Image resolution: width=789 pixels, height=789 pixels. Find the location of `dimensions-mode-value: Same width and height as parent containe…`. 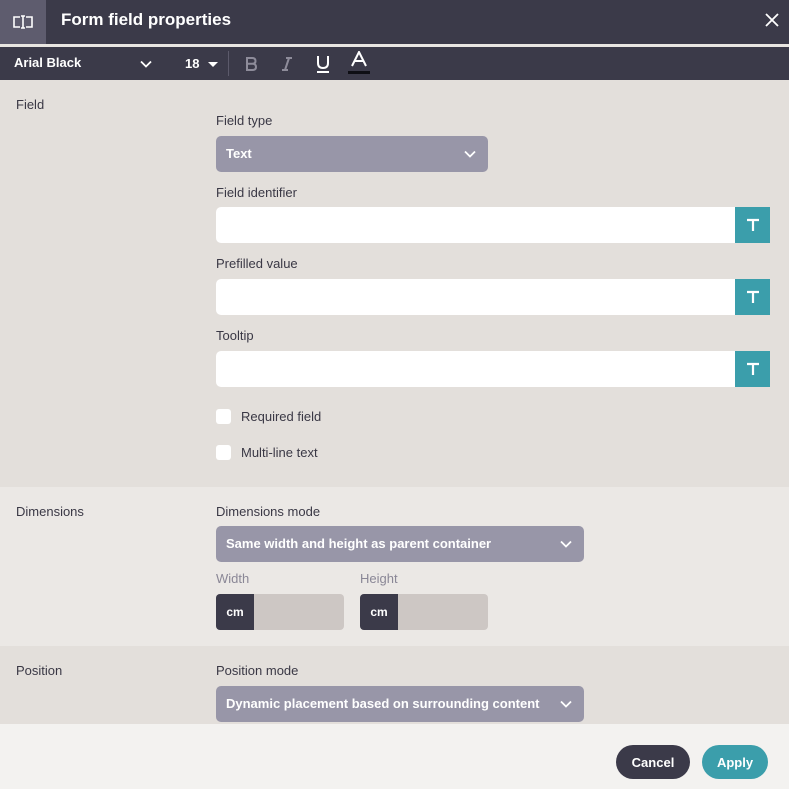

dimensions-mode-value: Same width and height as parent containe… is located at coordinates (359, 543).